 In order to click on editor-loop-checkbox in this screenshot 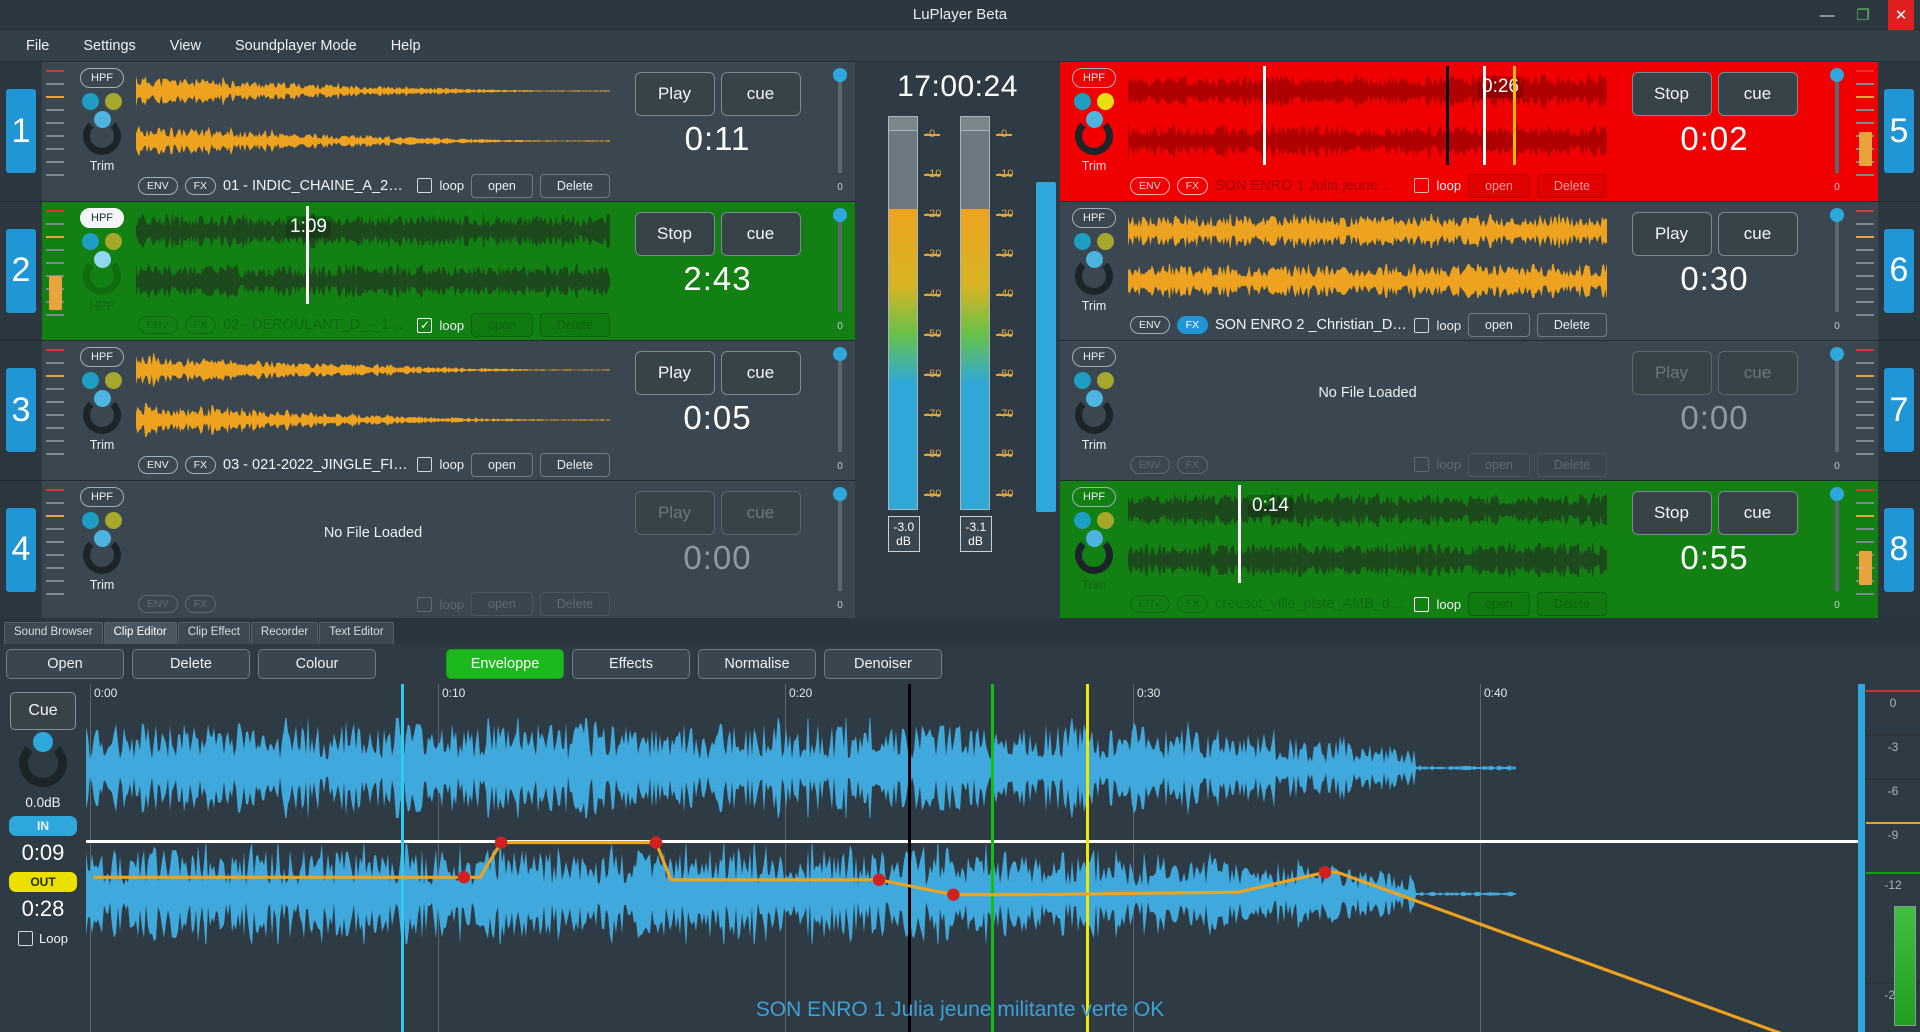, I will do `click(26, 938)`.